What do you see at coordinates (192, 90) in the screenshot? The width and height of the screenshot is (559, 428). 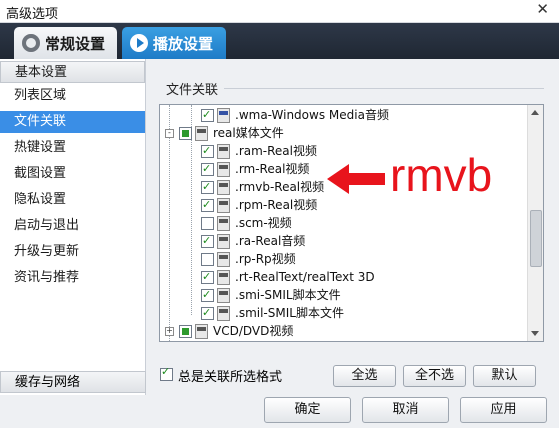 I see `group-title: 文件关联` at bounding box center [192, 90].